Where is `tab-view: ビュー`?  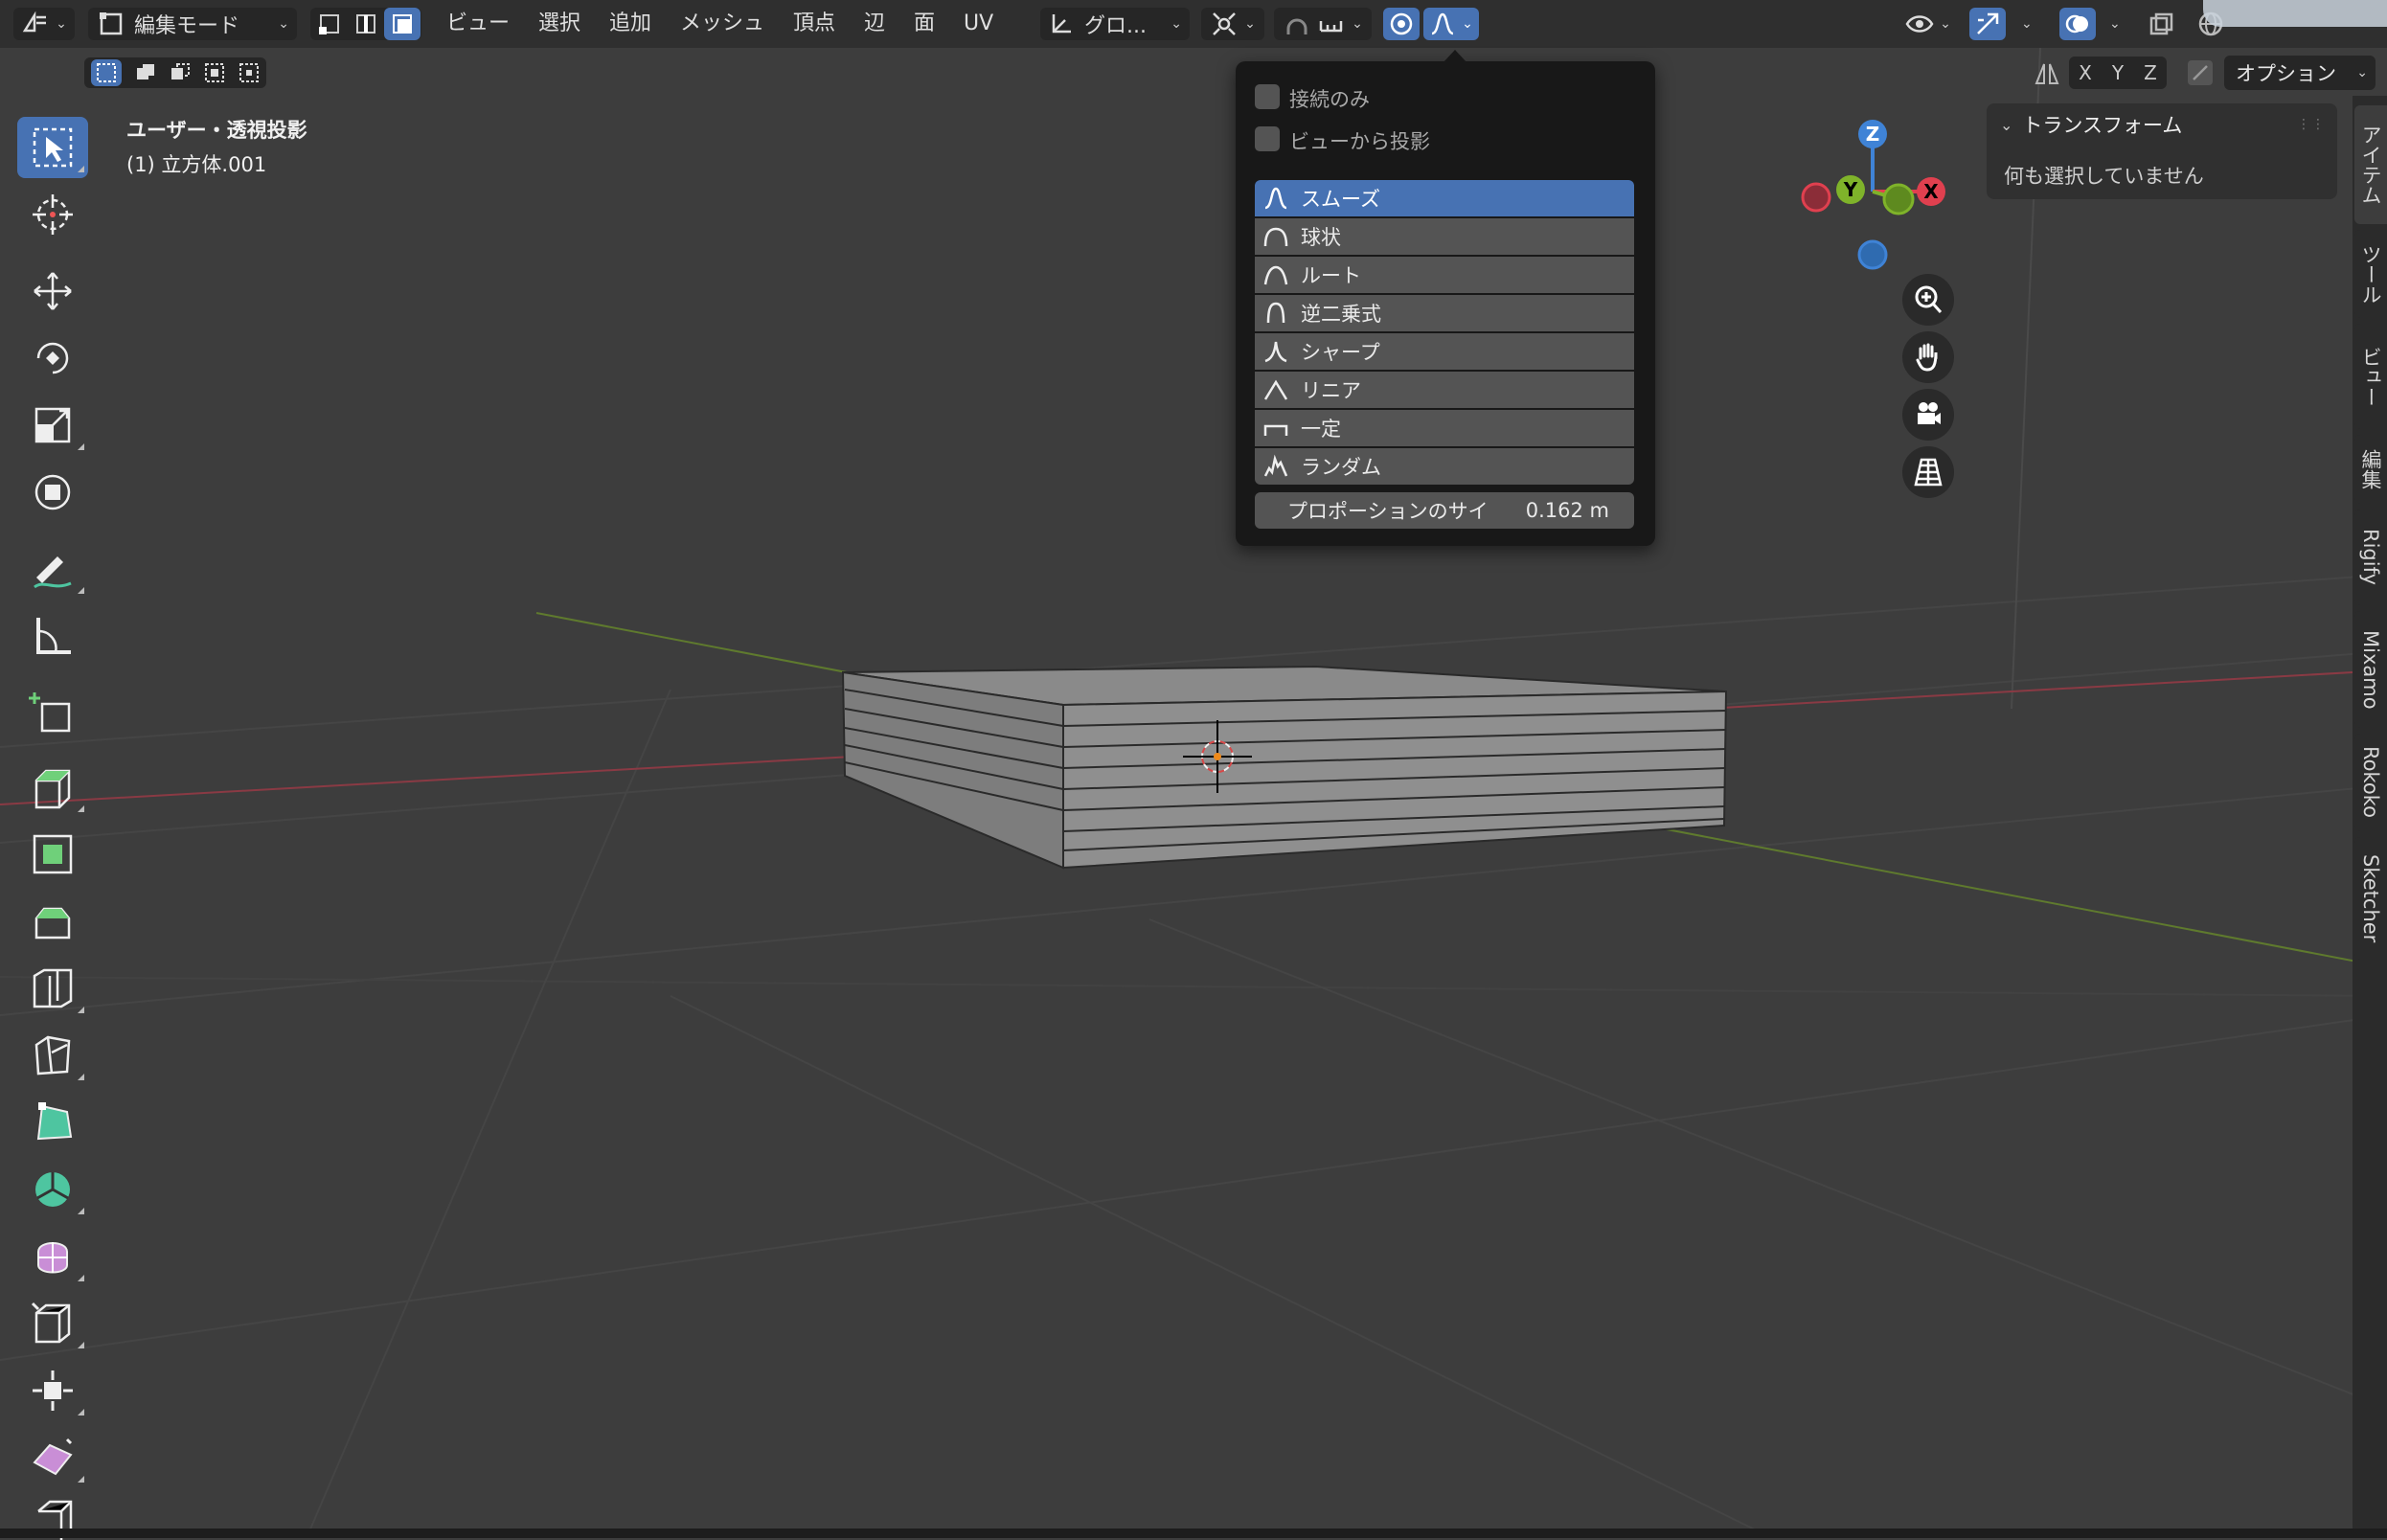
tab-view: ビュー is located at coordinates (2370, 376).